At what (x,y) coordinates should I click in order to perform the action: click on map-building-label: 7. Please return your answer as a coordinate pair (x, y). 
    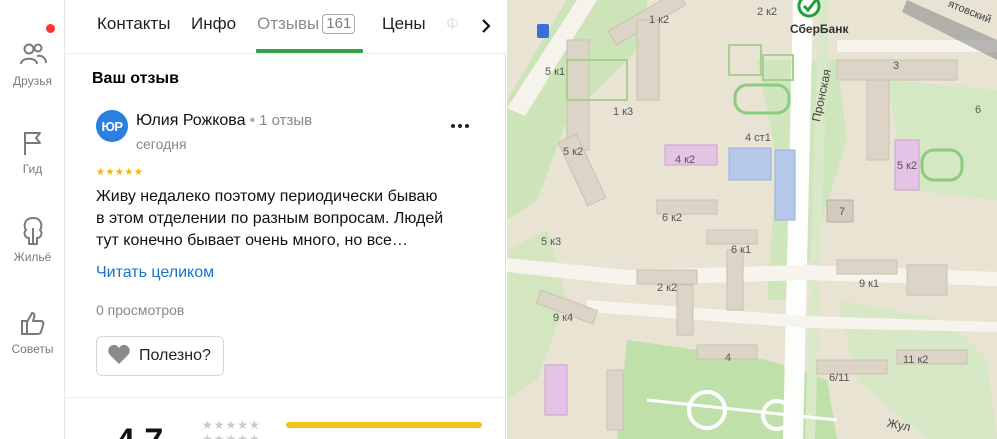
    Looking at the image, I should click on (842, 212).